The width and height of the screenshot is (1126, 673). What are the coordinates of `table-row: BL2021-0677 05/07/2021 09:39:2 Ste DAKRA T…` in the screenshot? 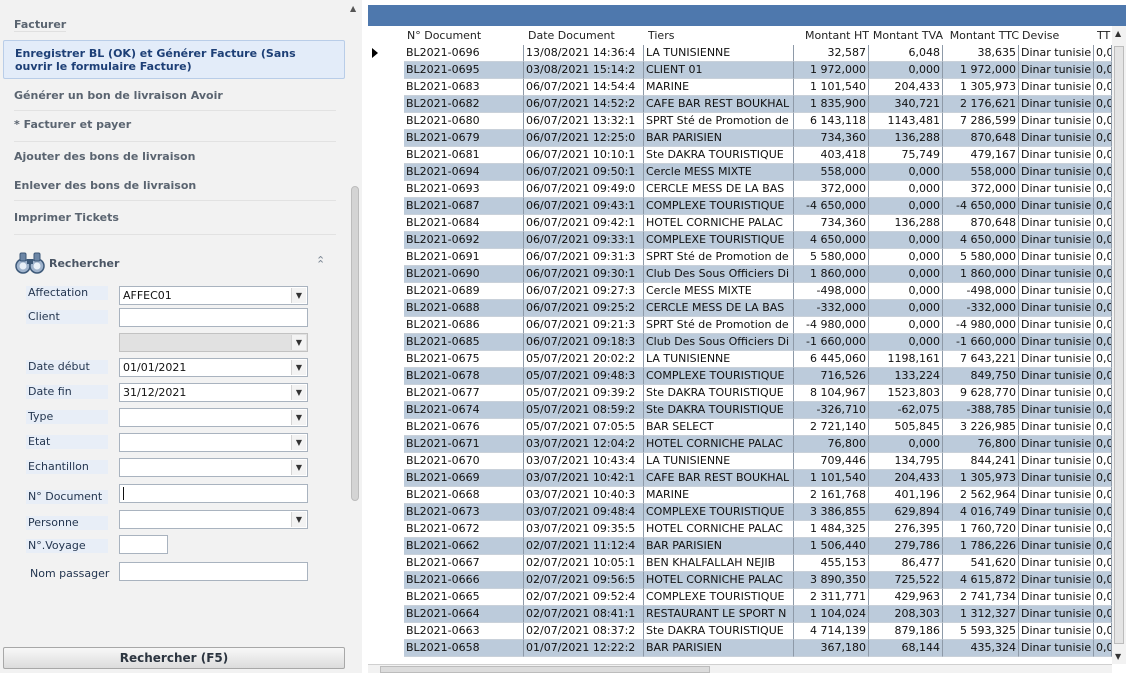 It's located at (740, 393).